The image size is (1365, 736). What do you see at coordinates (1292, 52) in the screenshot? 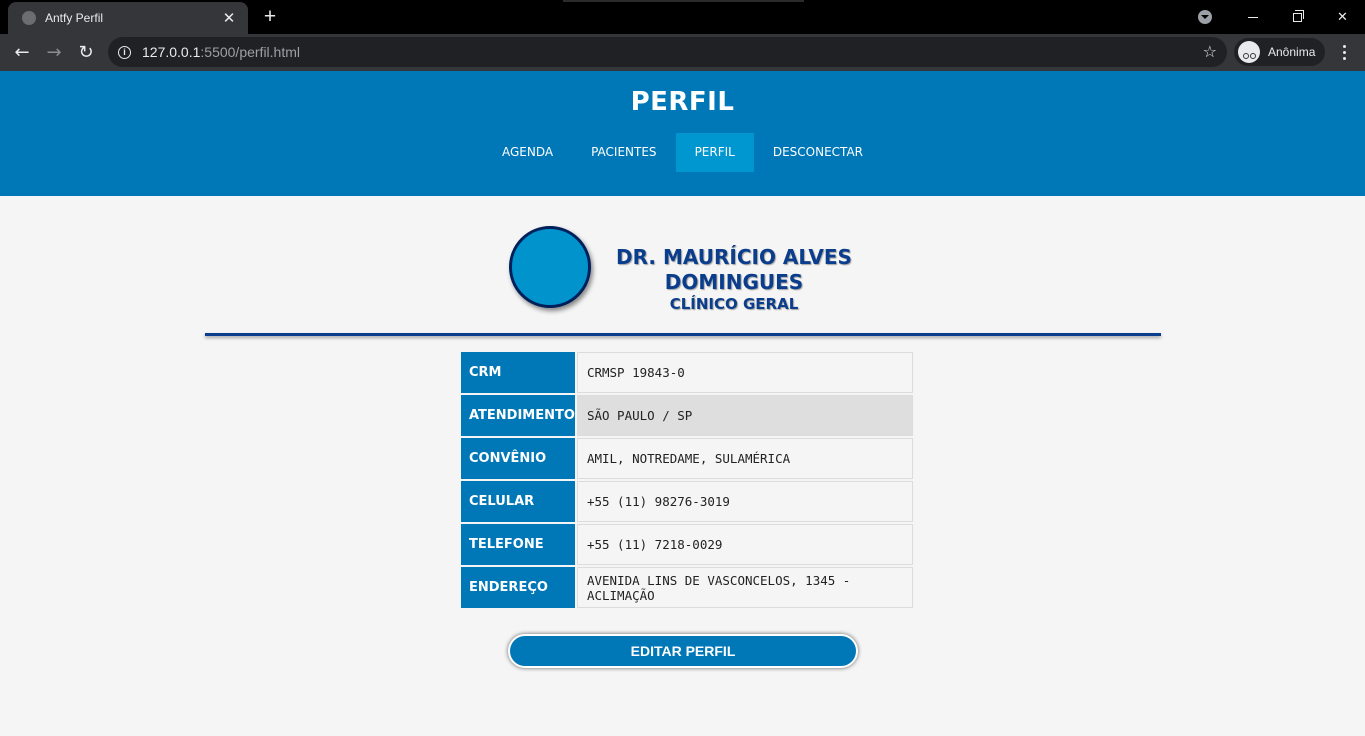
I see `profile-label: Anônima` at bounding box center [1292, 52].